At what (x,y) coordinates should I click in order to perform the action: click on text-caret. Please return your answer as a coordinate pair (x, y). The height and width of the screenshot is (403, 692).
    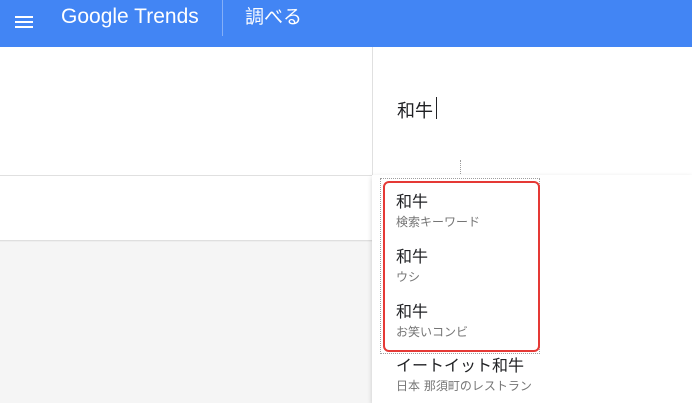
    Looking at the image, I should click on (436, 108).